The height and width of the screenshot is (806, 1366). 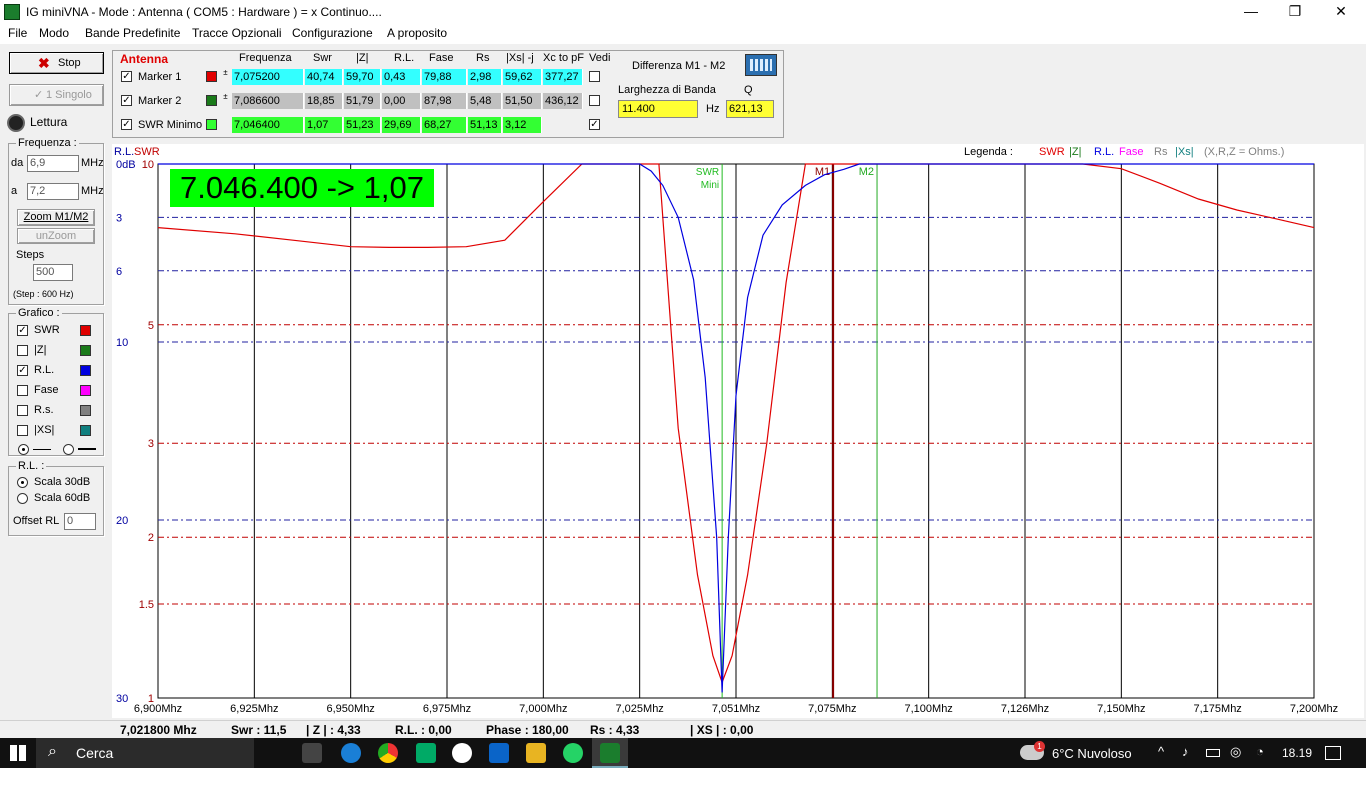 What do you see at coordinates (522, 77) in the screenshot?
I see `marker-value-cell: 59,62` at bounding box center [522, 77].